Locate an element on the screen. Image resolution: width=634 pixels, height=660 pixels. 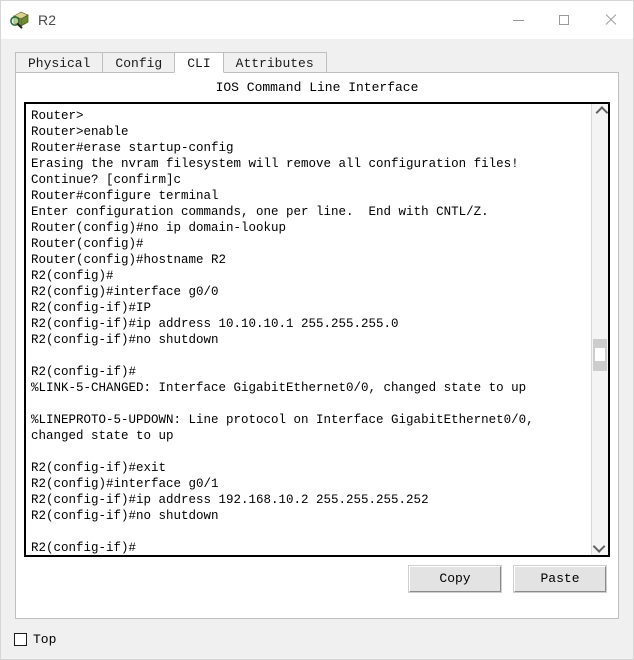
terminal-line: Router(config)#hostname R2 is located at coordinates (129, 260).